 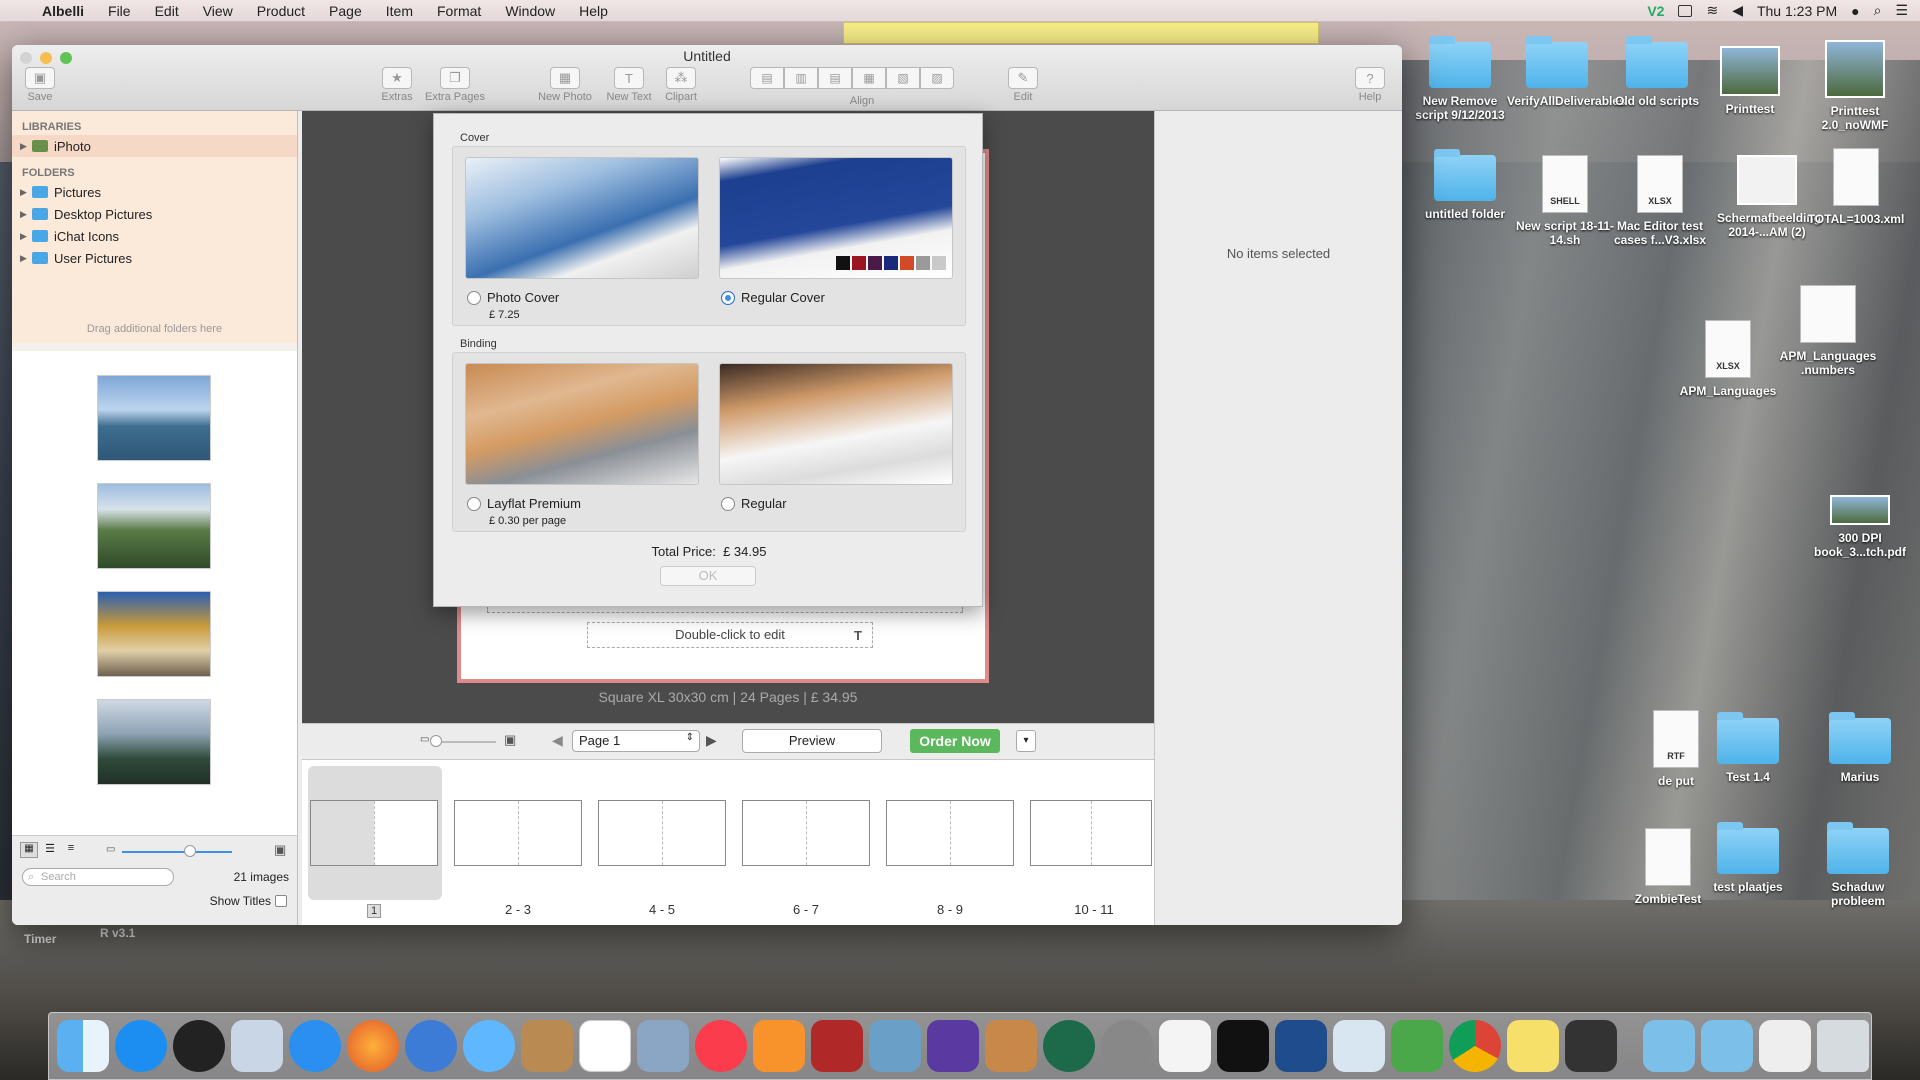 What do you see at coordinates (663, 1046) in the screenshot?
I see `iphoto-dock-icon` at bounding box center [663, 1046].